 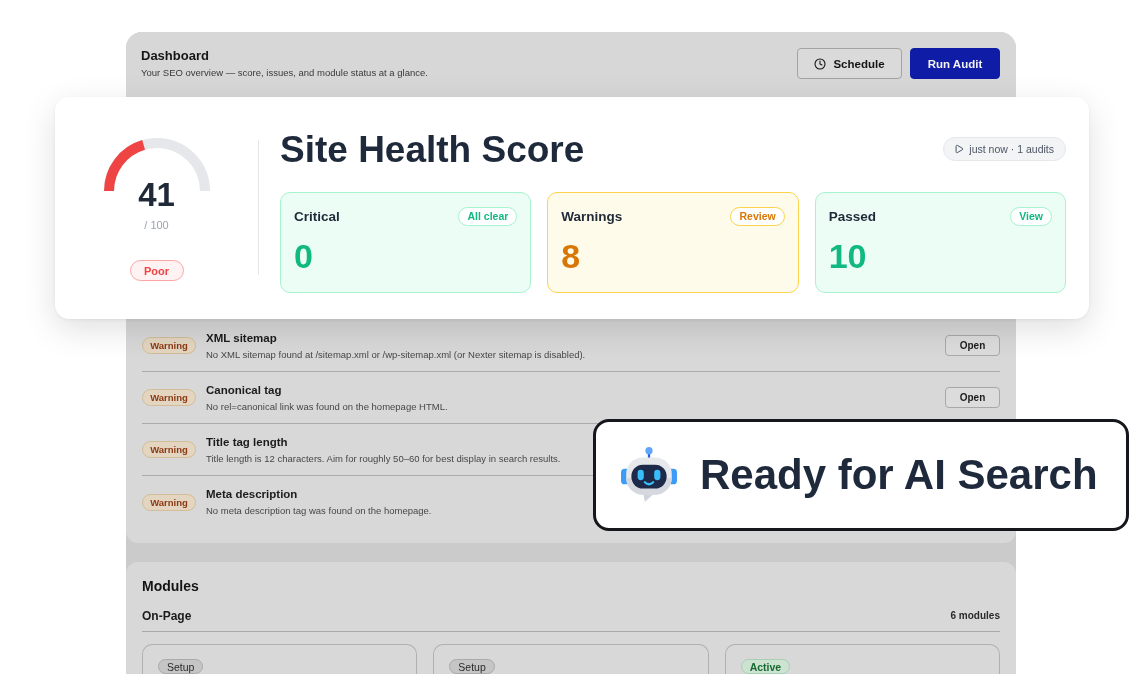 What do you see at coordinates (175, 56) in the screenshot?
I see `page-title: Dashboard` at bounding box center [175, 56].